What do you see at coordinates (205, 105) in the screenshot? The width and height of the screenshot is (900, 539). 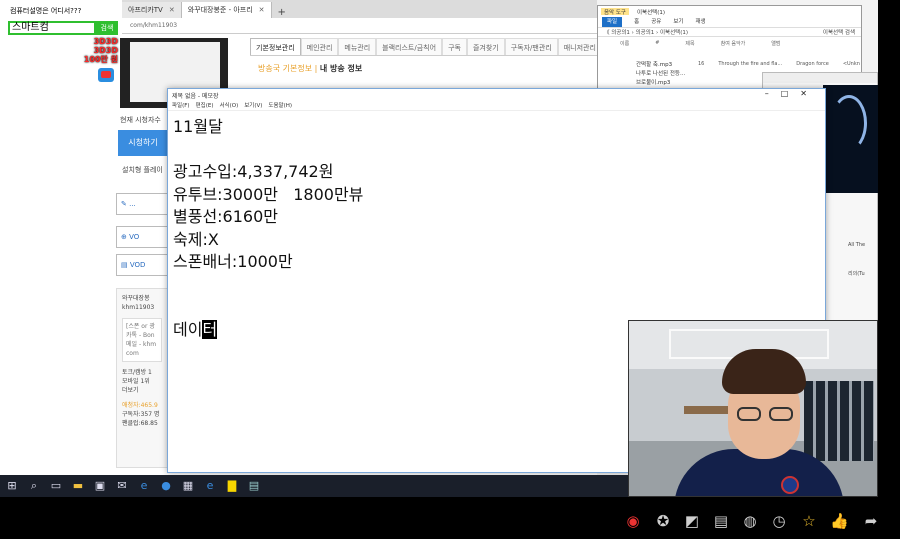 I see `menu-edit: 편집(E)` at bounding box center [205, 105].